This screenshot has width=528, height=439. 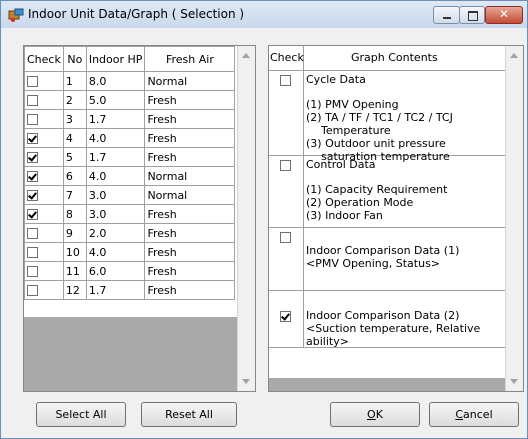 What do you see at coordinates (74, 214) in the screenshot?
I see `row-no: 8` at bounding box center [74, 214].